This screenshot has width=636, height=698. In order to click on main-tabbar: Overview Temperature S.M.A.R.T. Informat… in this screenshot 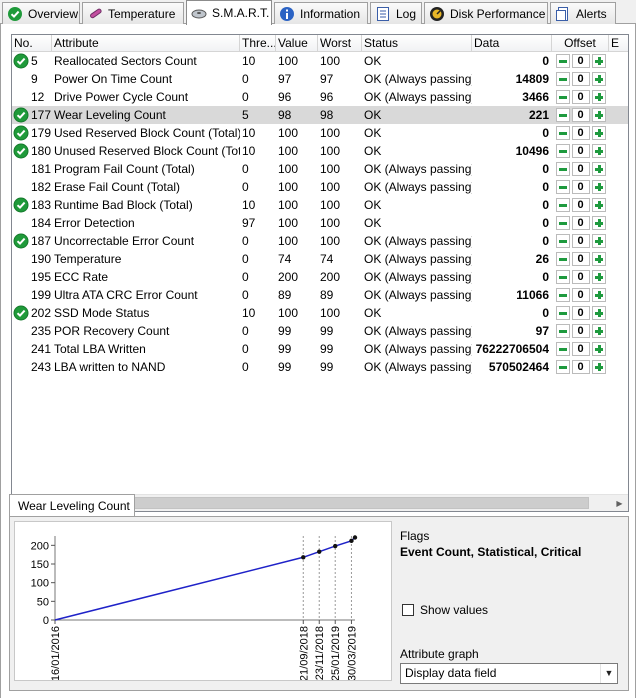, I will do `click(318, 12)`.